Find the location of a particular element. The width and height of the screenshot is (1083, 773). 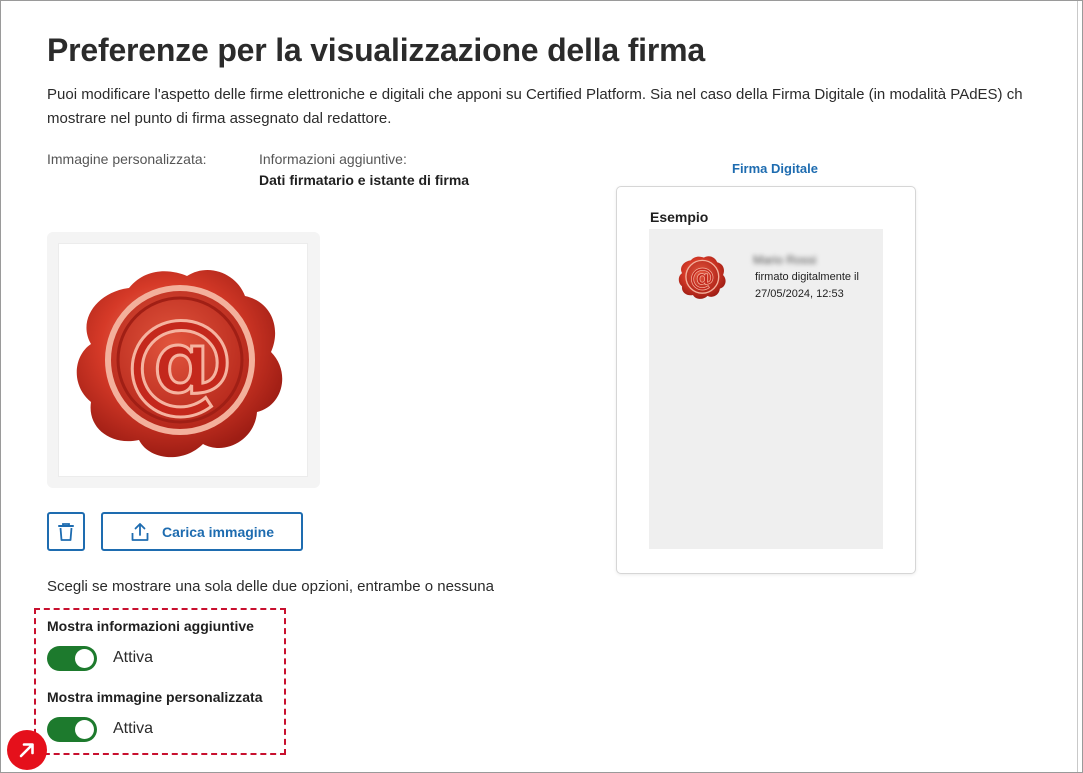

upload-image-button: Carica immagine is located at coordinates (202, 531).